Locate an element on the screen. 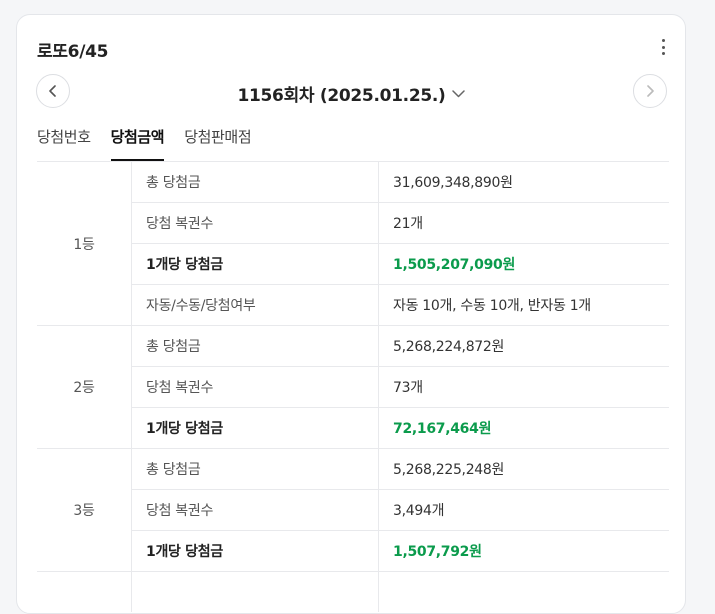 This screenshot has width=715, height=614. row-label: 자동/수동/당첨여부 is located at coordinates (255, 305).